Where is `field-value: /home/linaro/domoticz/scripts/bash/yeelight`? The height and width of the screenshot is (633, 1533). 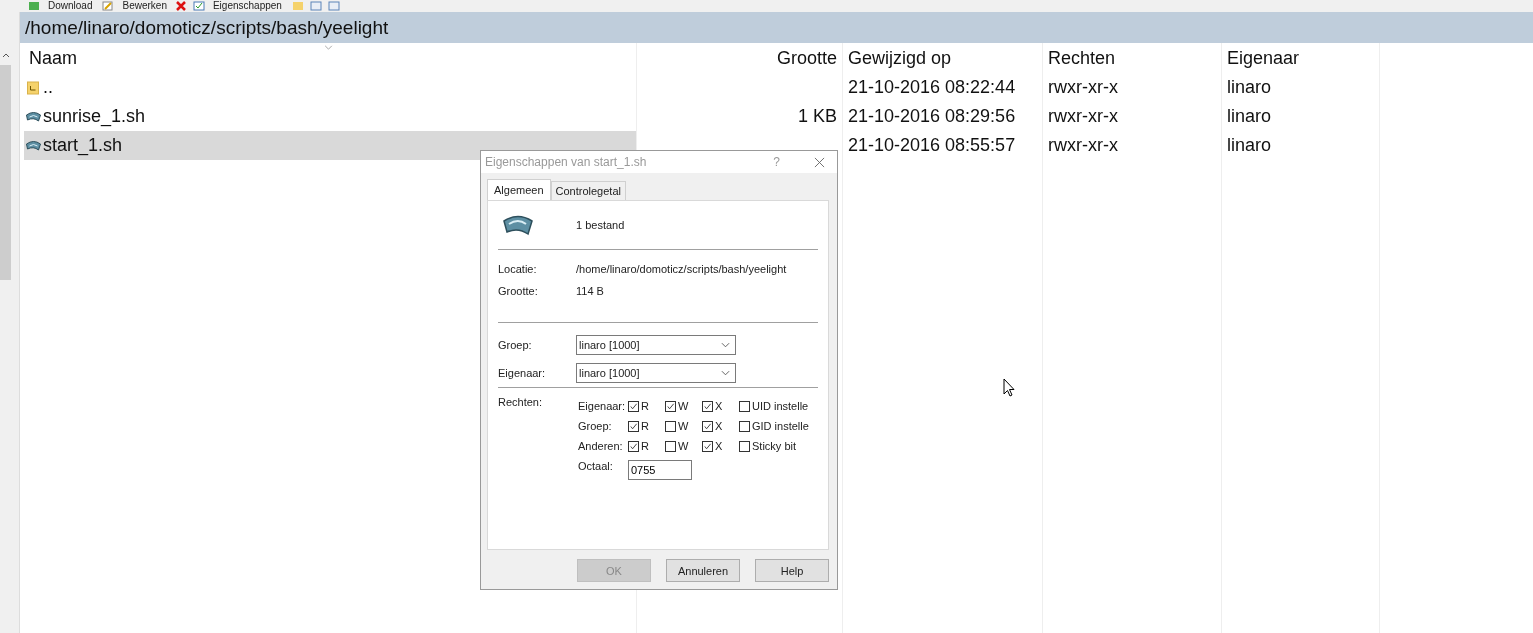
field-value: /home/linaro/domoticz/scripts/bash/yeelight is located at coordinates (681, 269).